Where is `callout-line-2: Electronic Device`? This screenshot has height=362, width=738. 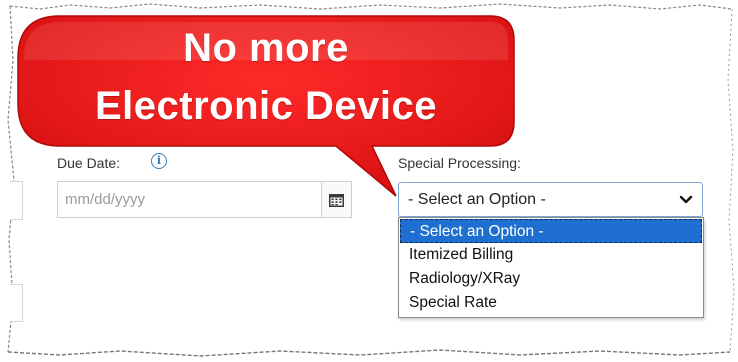
callout-line-2: Electronic Device is located at coordinates (266, 106).